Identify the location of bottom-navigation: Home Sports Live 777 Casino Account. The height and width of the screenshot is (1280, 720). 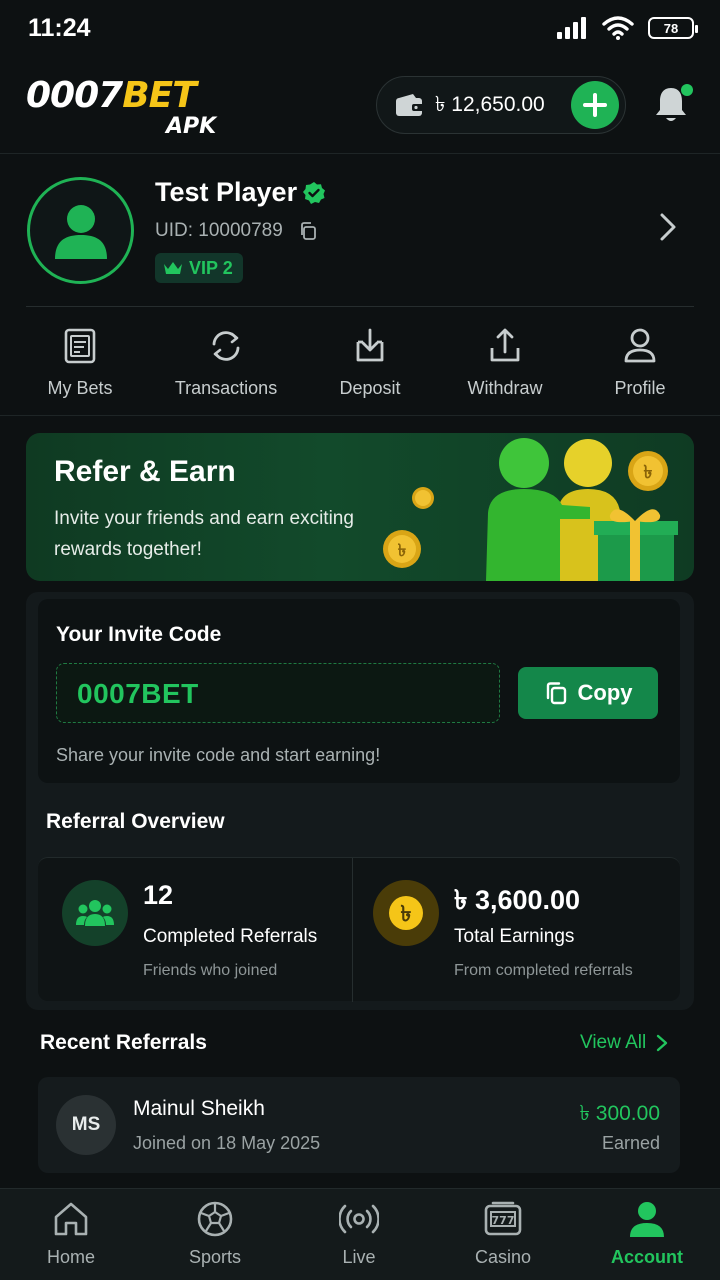
(360, 1234).